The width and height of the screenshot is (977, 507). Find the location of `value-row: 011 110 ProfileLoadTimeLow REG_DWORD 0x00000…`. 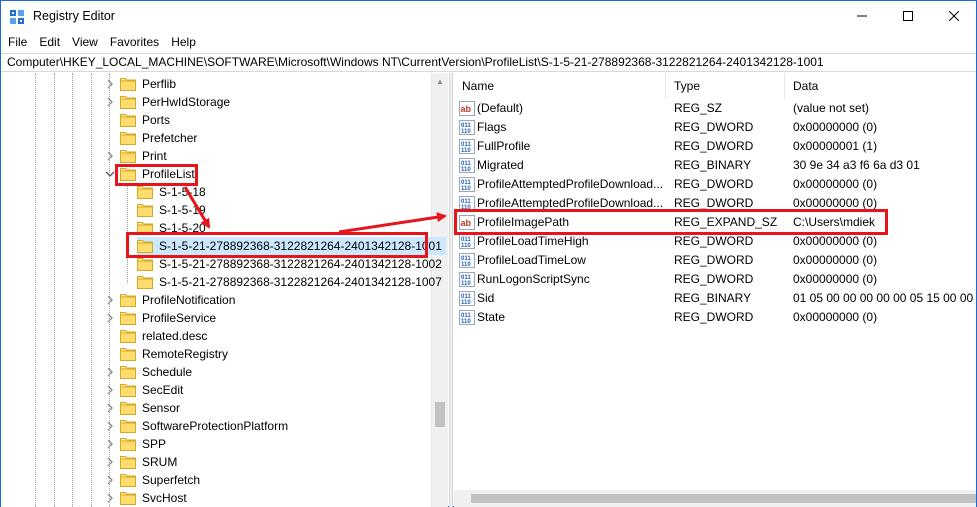

value-row: 011 110 ProfileLoadTimeLow REG_DWORD 0x00000… is located at coordinates (715, 260).